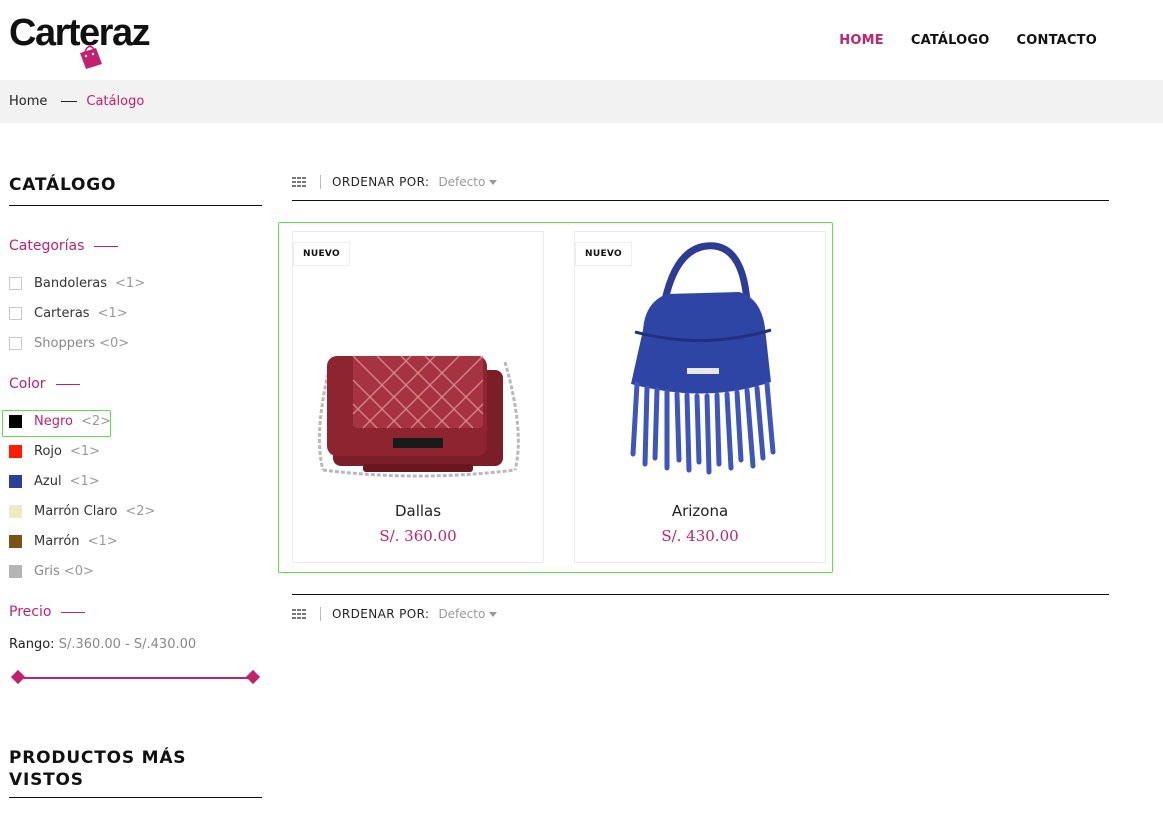 The image size is (1163, 825). What do you see at coordinates (135, 246) in the screenshot?
I see `categories-heading: Categorías` at bounding box center [135, 246].